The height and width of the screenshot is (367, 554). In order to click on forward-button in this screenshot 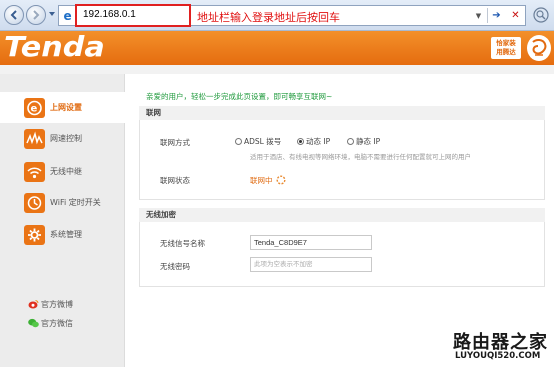, I will do `click(36, 15)`.